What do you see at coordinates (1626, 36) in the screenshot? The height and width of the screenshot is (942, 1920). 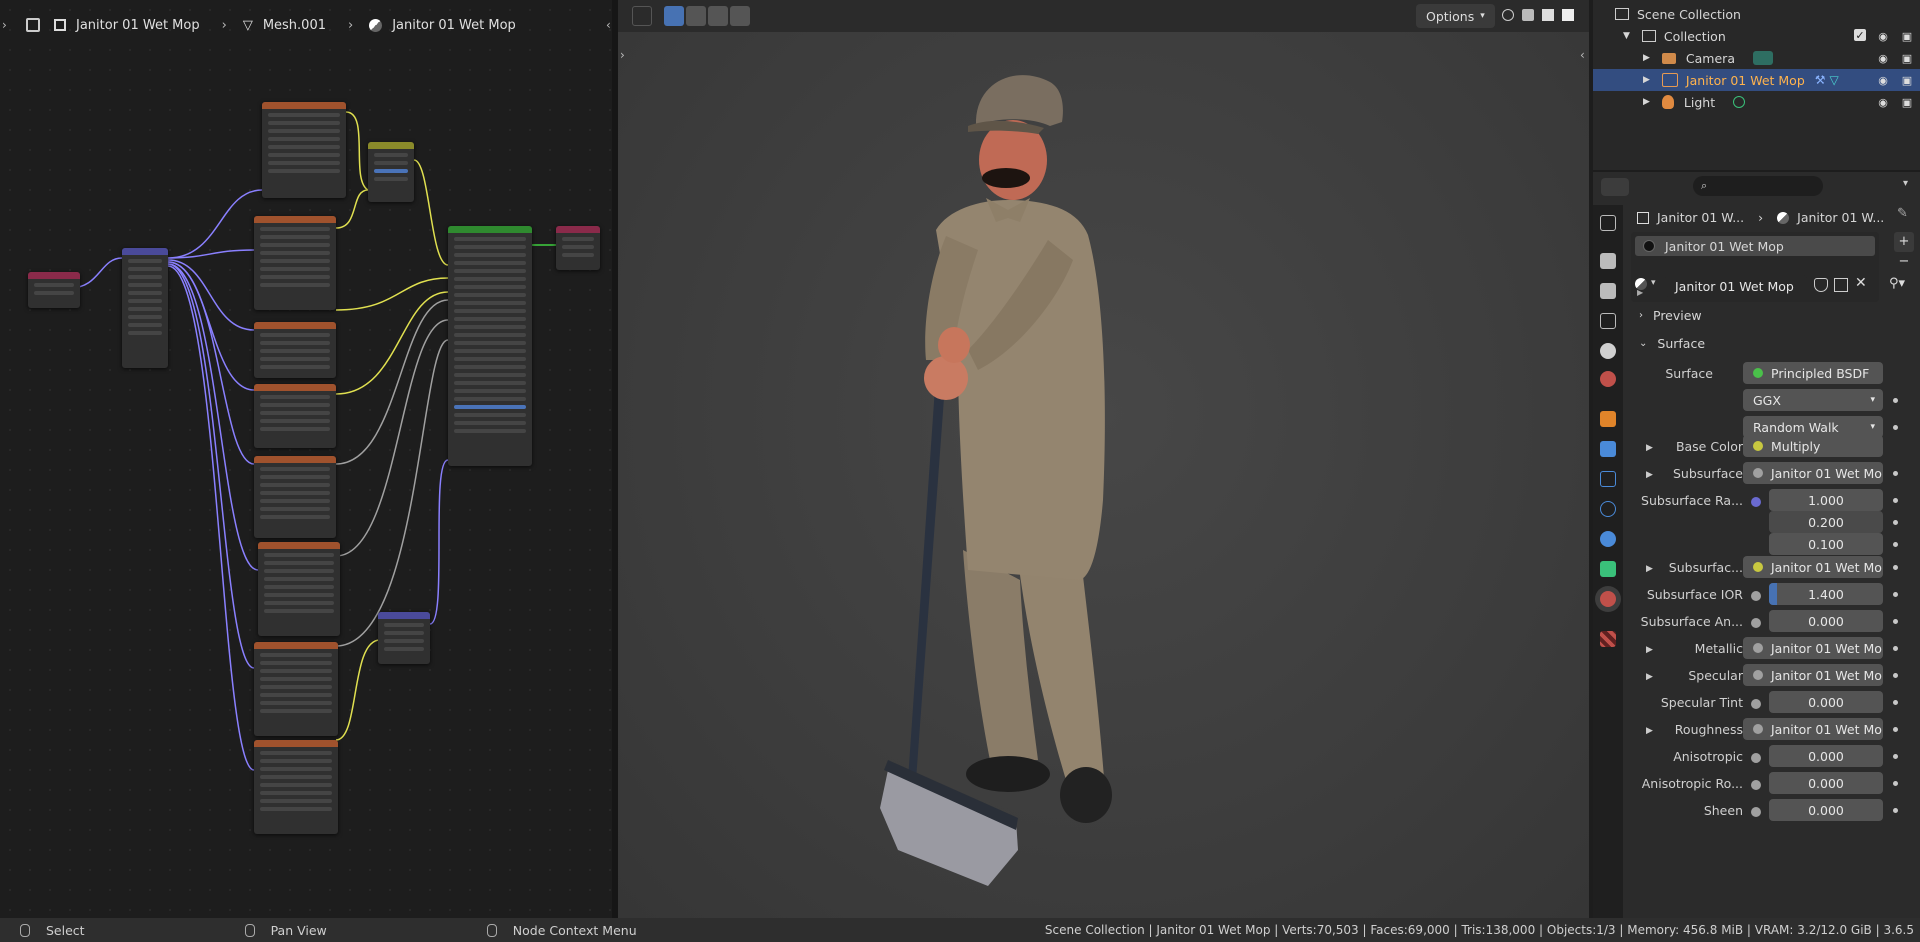 I see `expand-down-icon: ▼` at bounding box center [1626, 36].